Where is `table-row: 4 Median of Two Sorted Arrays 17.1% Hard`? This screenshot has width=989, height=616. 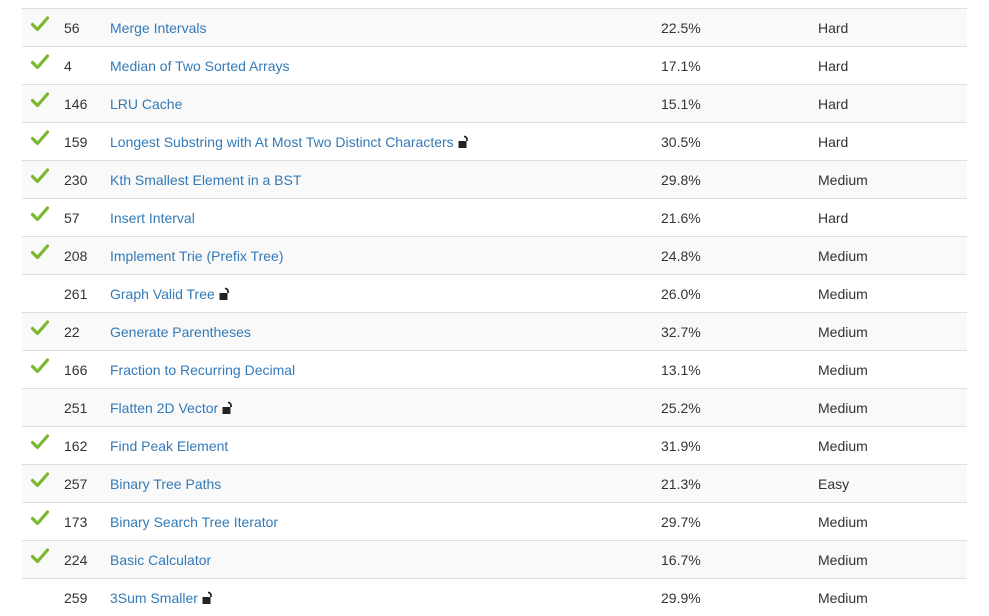 table-row: 4 Median of Two Sorted Arrays 17.1% Hard is located at coordinates (494, 66).